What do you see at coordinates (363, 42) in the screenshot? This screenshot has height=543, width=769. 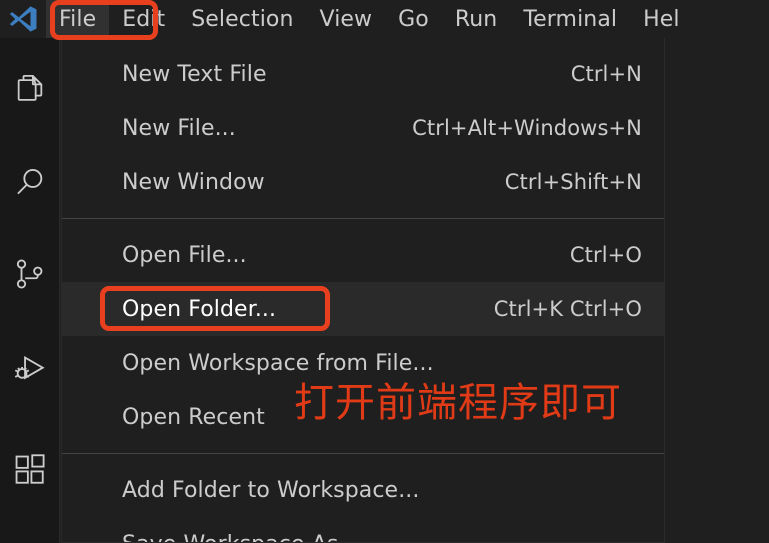 I see `menu-padding-top` at bounding box center [363, 42].